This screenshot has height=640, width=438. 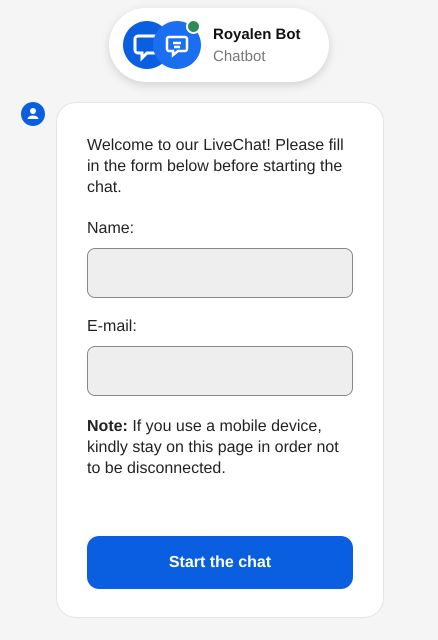 What do you see at coordinates (220, 562) in the screenshot?
I see `start-chat-button: Start the chat` at bounding box center [220, 562].